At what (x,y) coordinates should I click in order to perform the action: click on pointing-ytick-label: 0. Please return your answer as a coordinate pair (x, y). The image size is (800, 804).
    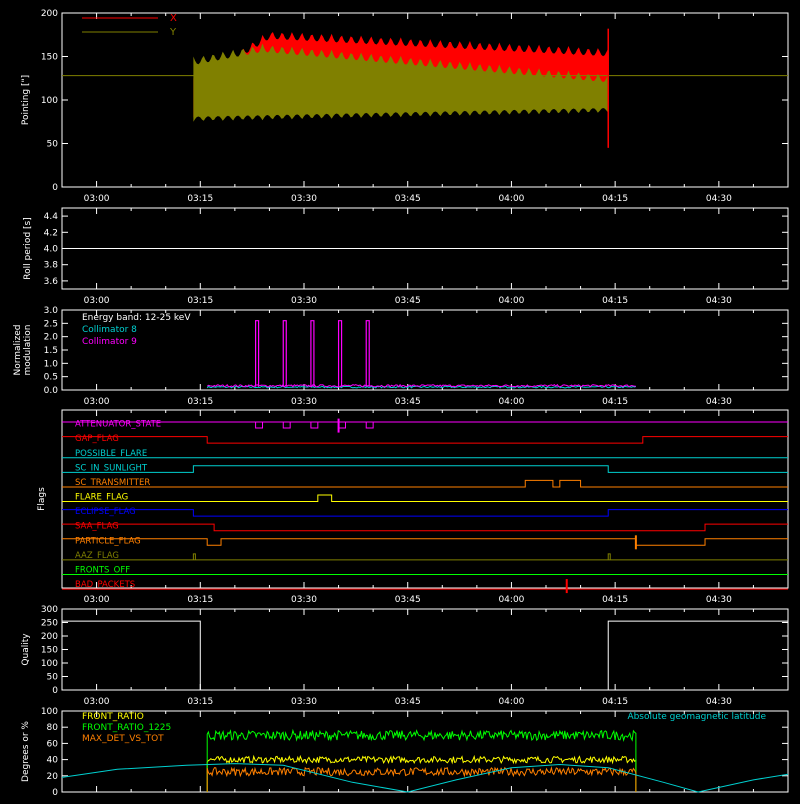
    Looking at the image, I should click on (55, 188).